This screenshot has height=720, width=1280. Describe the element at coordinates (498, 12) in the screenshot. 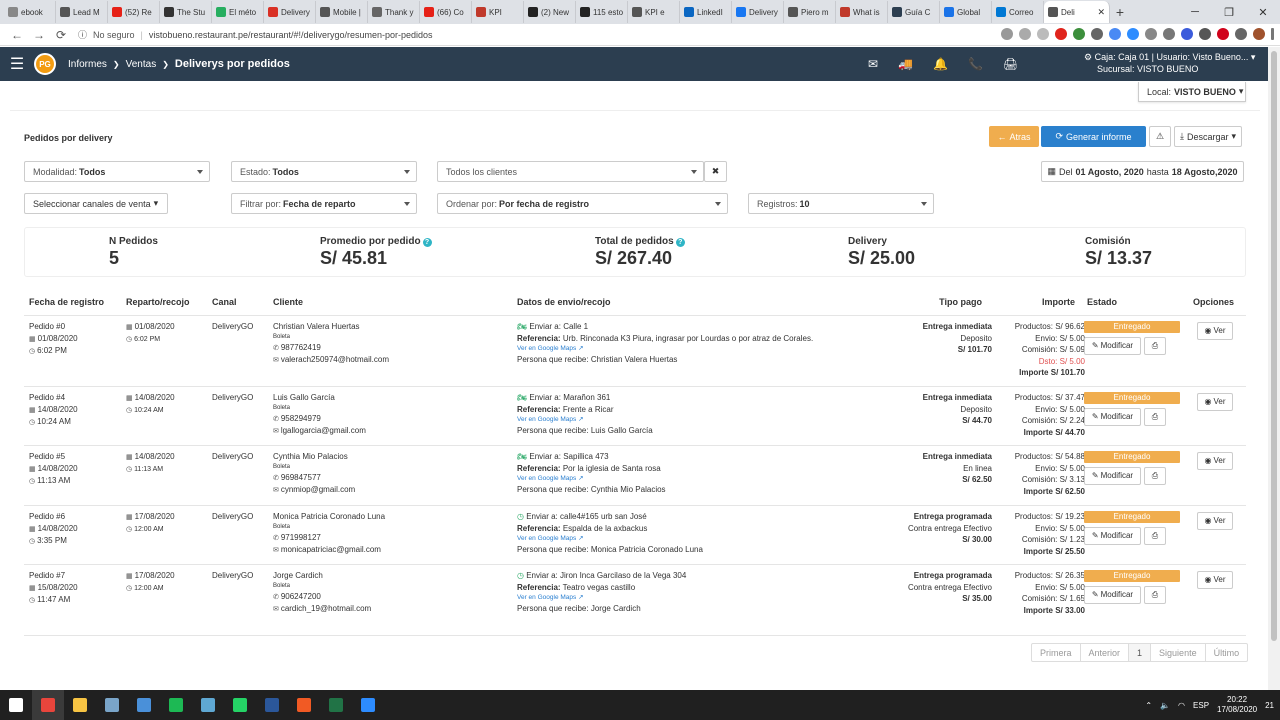

I see `browser-tab: KPI` at that location.